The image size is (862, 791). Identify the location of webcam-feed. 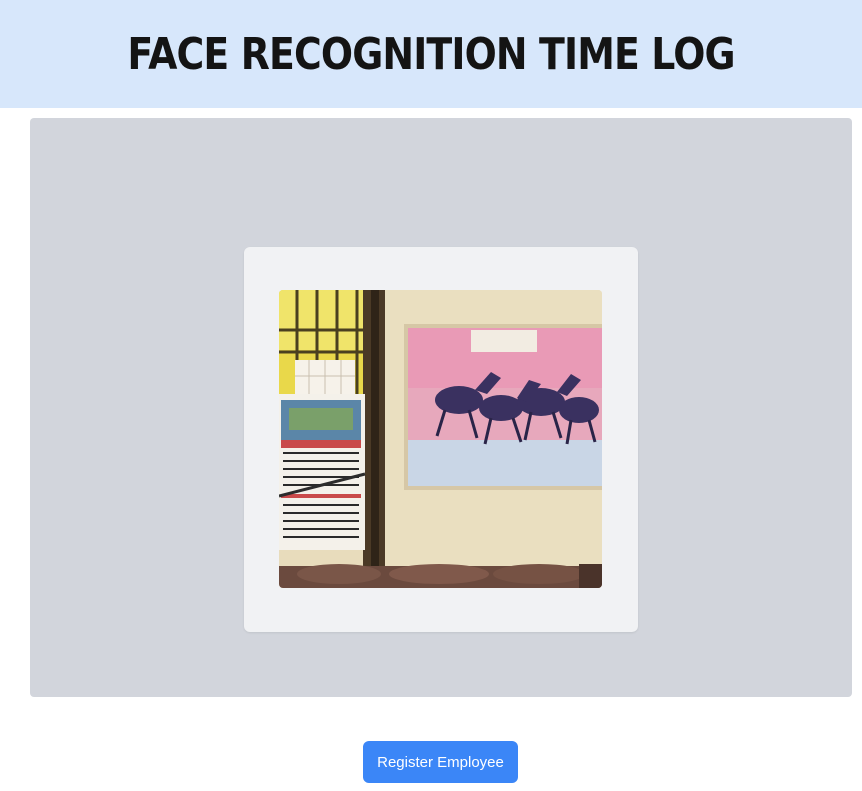
(440, 439).